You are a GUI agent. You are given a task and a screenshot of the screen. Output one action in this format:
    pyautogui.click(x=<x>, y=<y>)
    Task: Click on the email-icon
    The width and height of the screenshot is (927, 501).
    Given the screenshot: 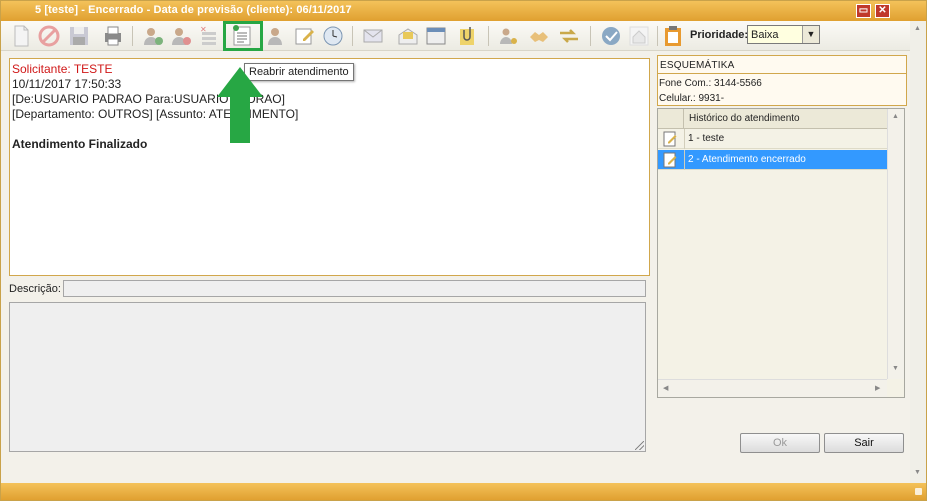 What is the action you would take?
    pyautogui.click(x=373, y=36)
    